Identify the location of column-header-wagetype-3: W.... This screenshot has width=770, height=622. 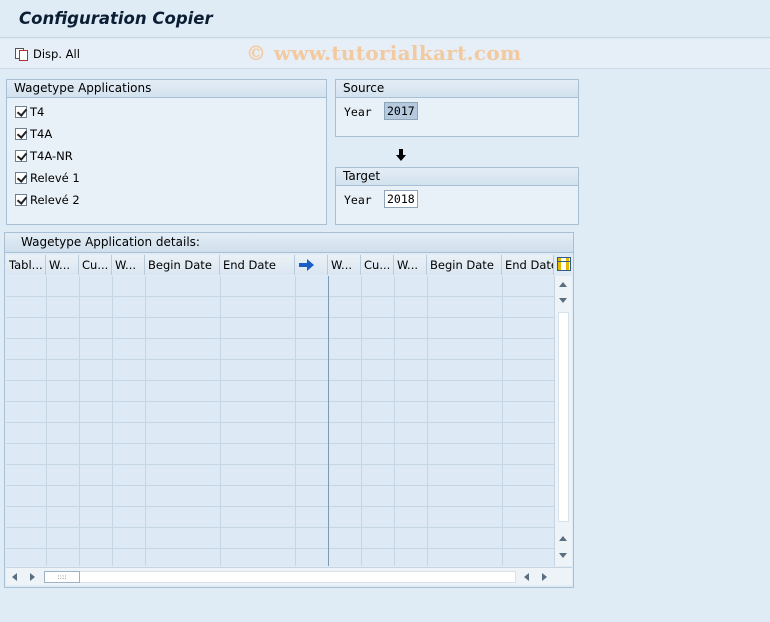
(344, 265).